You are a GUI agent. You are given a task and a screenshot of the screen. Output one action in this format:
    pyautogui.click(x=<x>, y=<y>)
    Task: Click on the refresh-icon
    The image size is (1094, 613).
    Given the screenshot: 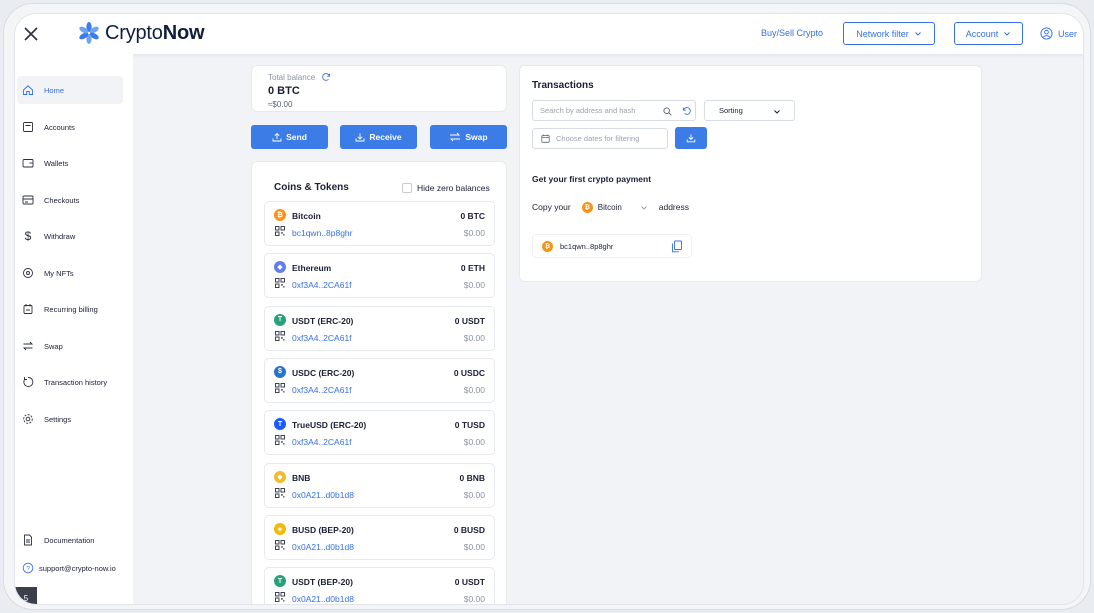 What is the action you would take?
    pyautogui.click(x=326, y=77)
    